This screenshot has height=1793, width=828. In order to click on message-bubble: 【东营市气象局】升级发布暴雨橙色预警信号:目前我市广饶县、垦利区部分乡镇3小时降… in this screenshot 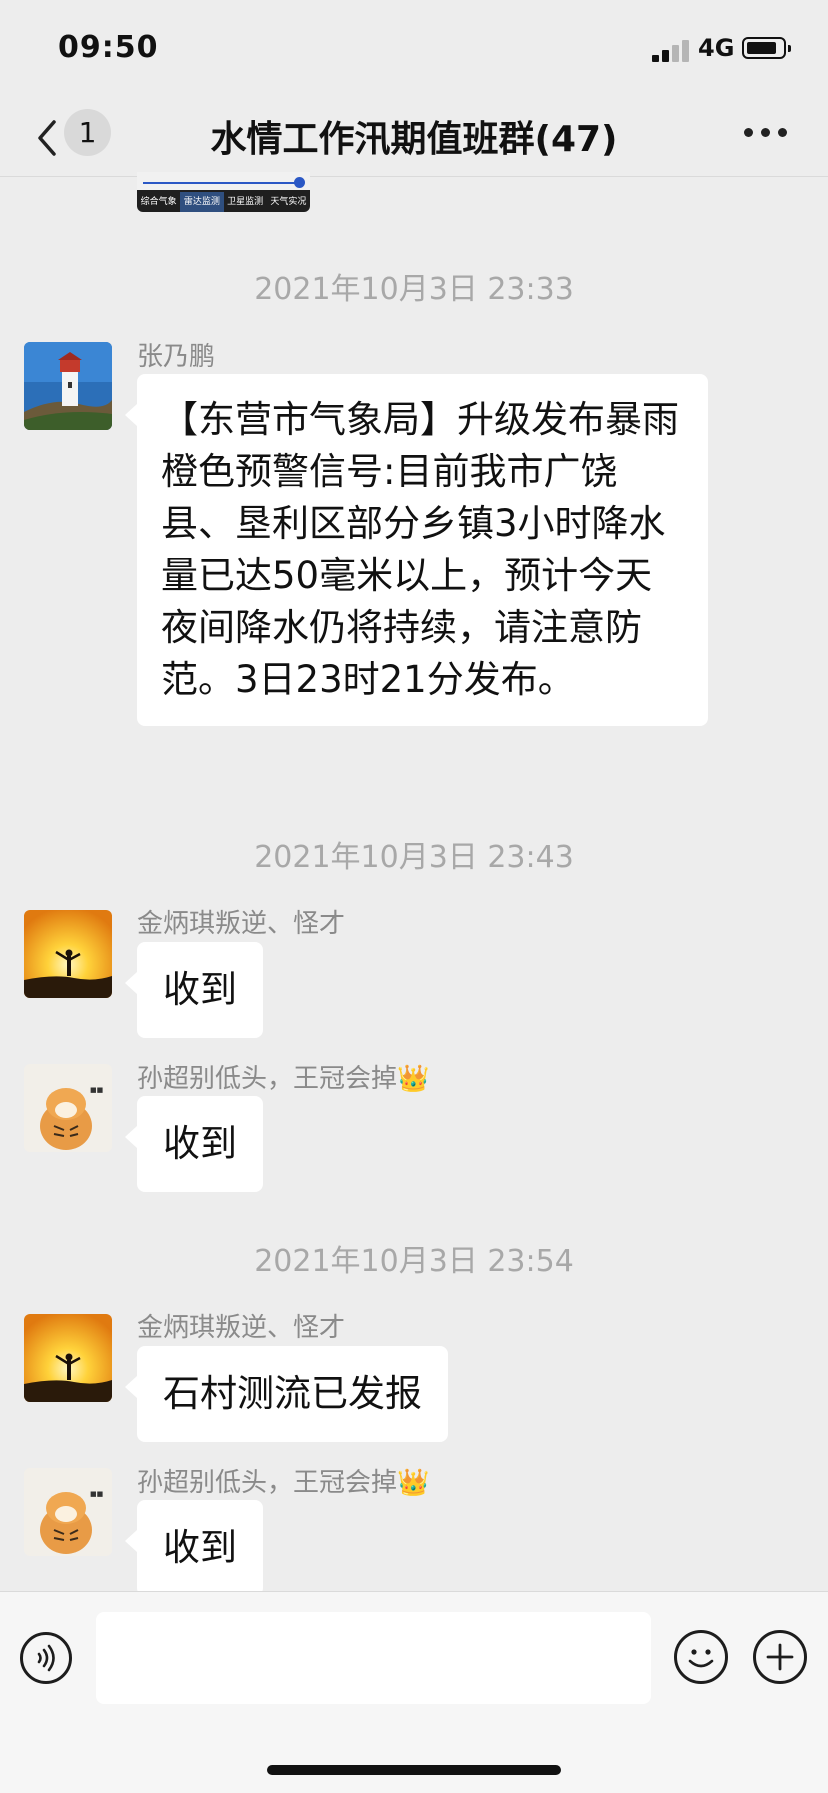, I will do `click(416, 550)`.